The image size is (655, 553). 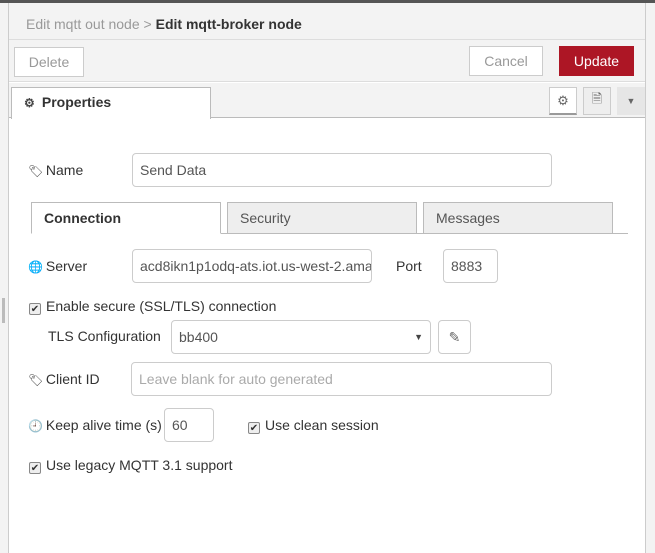 What do you see at coordinates (76, 102) in the screenshot?
I see `tab-label: Properties` at bounding box center [76, 102].